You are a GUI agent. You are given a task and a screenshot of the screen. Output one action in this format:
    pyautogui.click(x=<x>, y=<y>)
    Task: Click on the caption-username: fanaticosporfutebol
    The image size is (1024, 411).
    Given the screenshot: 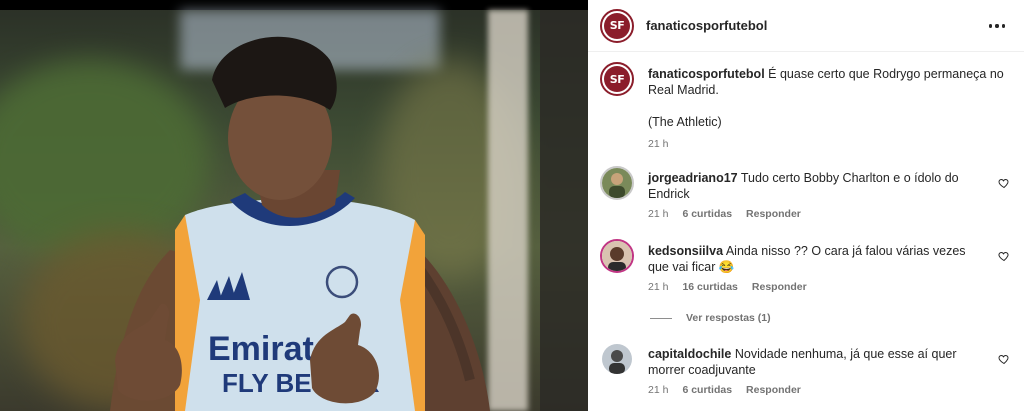 What is the action you would take?
    pyautogui.click(x=706, y=74)
    